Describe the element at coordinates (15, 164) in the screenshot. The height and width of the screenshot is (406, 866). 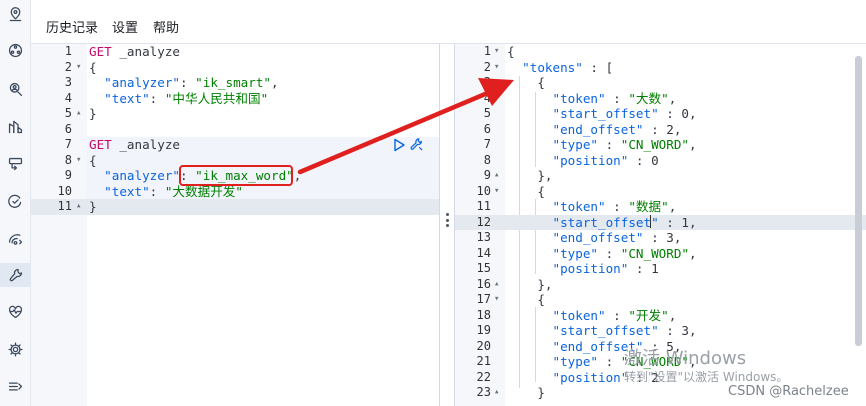
I see `console-icon` at that location.